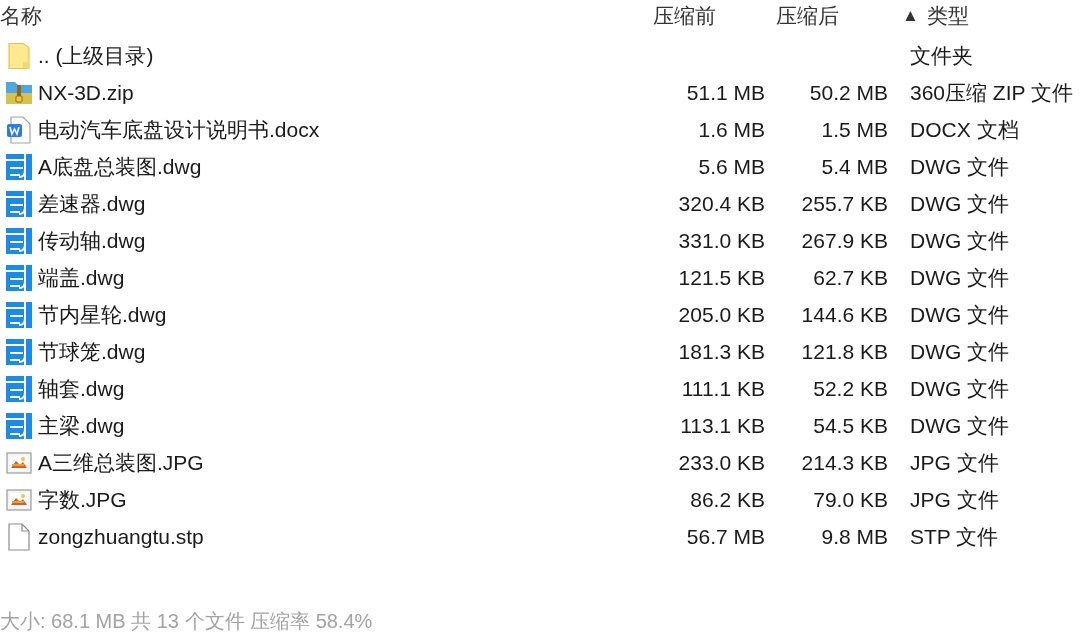 Image resolution: width=1080 pixels, height=635 pixels. What do you see at coordinates (81, 277) in the screenshot?
I see `file-name: 端盖.dwg` at bounding box center [81, 277].